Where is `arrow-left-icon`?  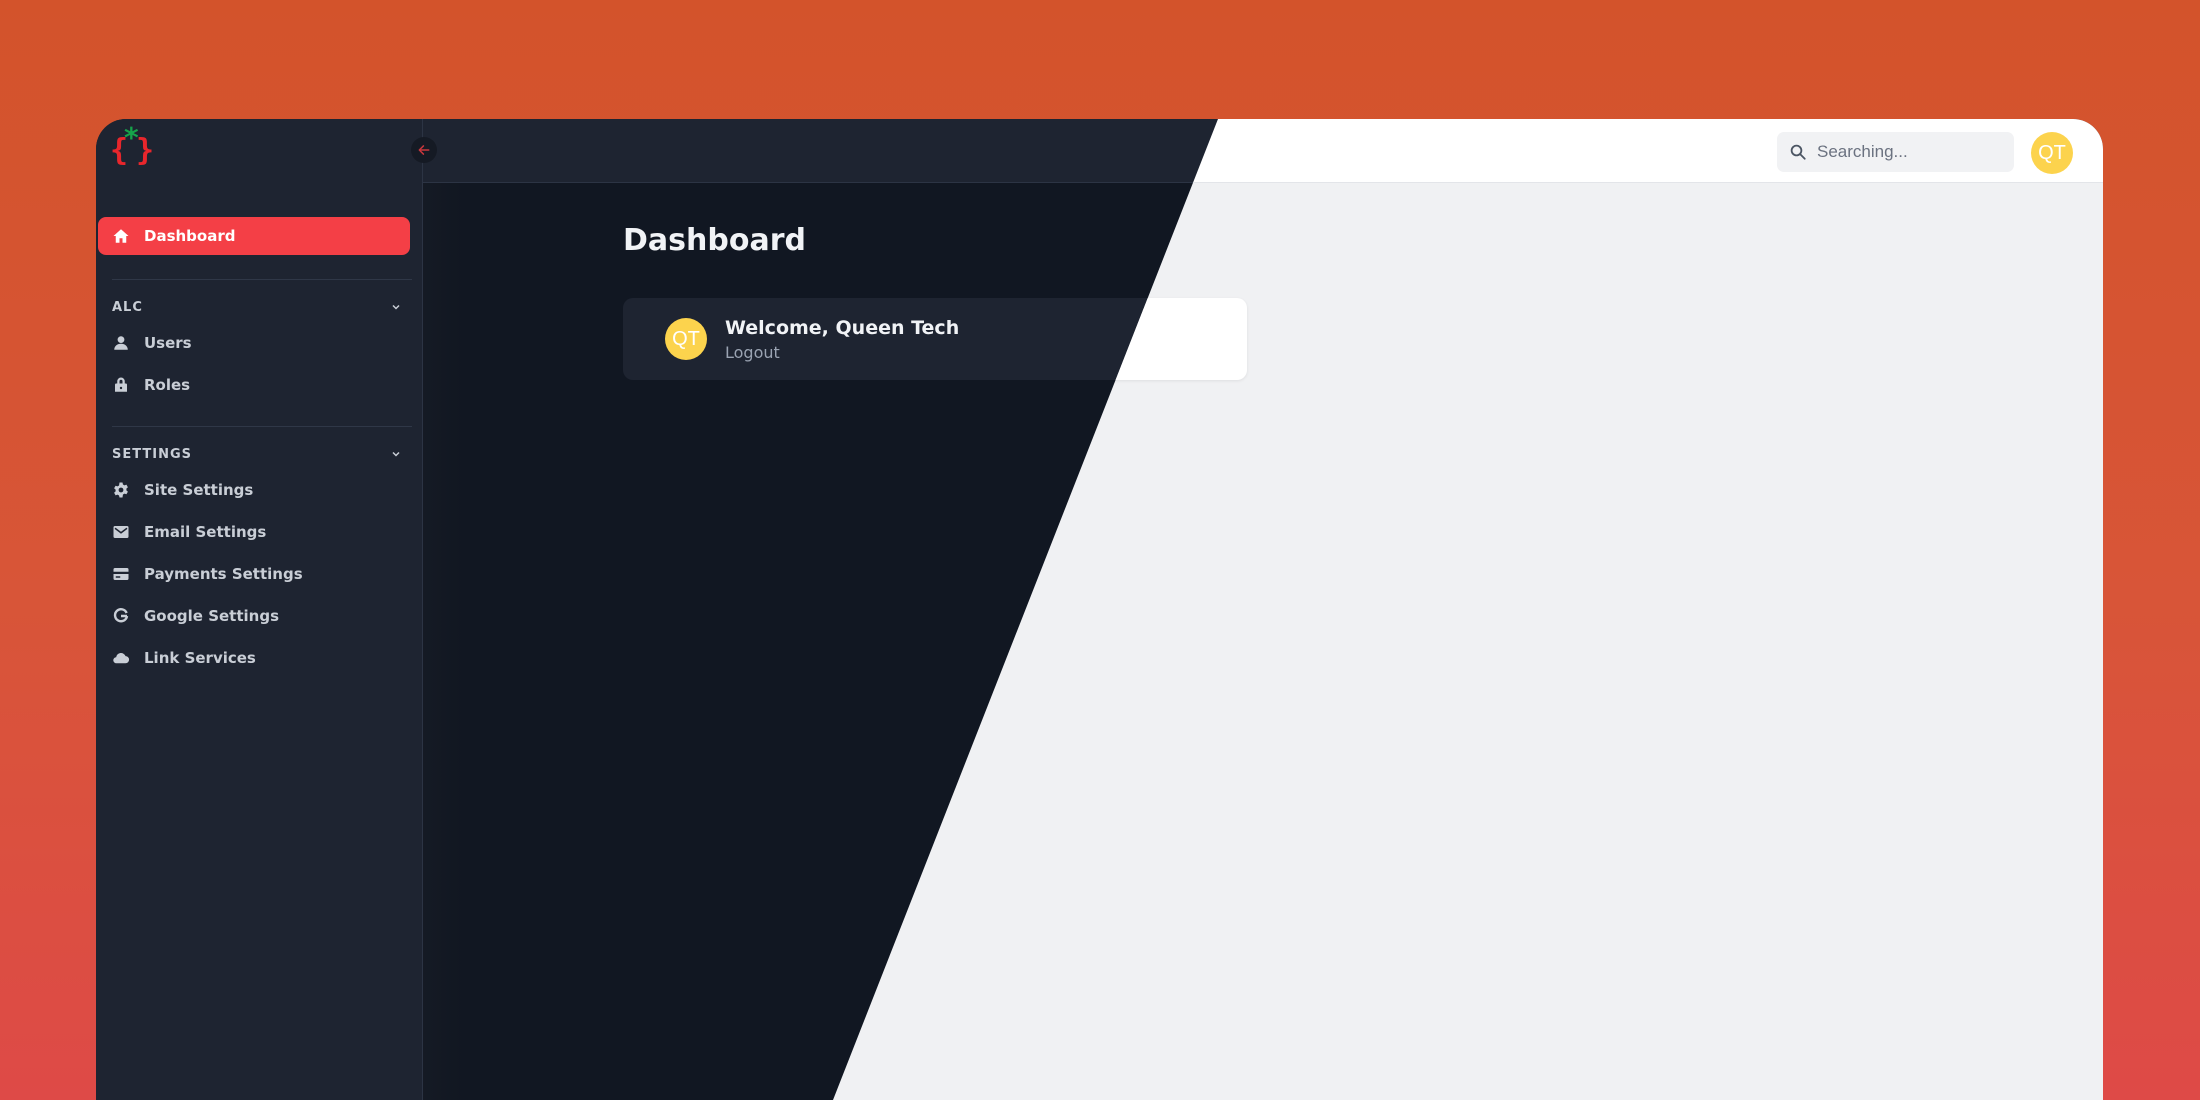 arrow-left-icon is located at coordinates (424, 150).